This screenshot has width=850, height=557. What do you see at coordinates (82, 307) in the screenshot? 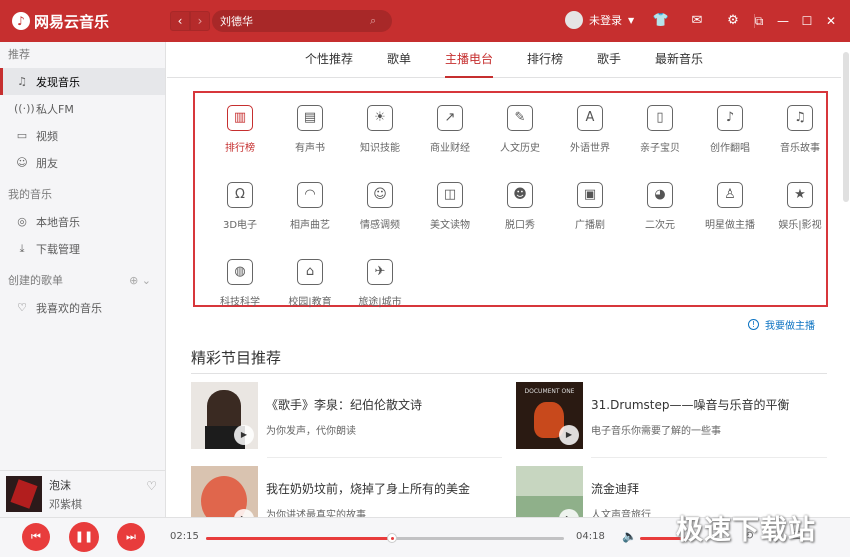
I see `sidebar-item-liked: ♡ 我喜欢的音乐` at bounding box center [82, 307].